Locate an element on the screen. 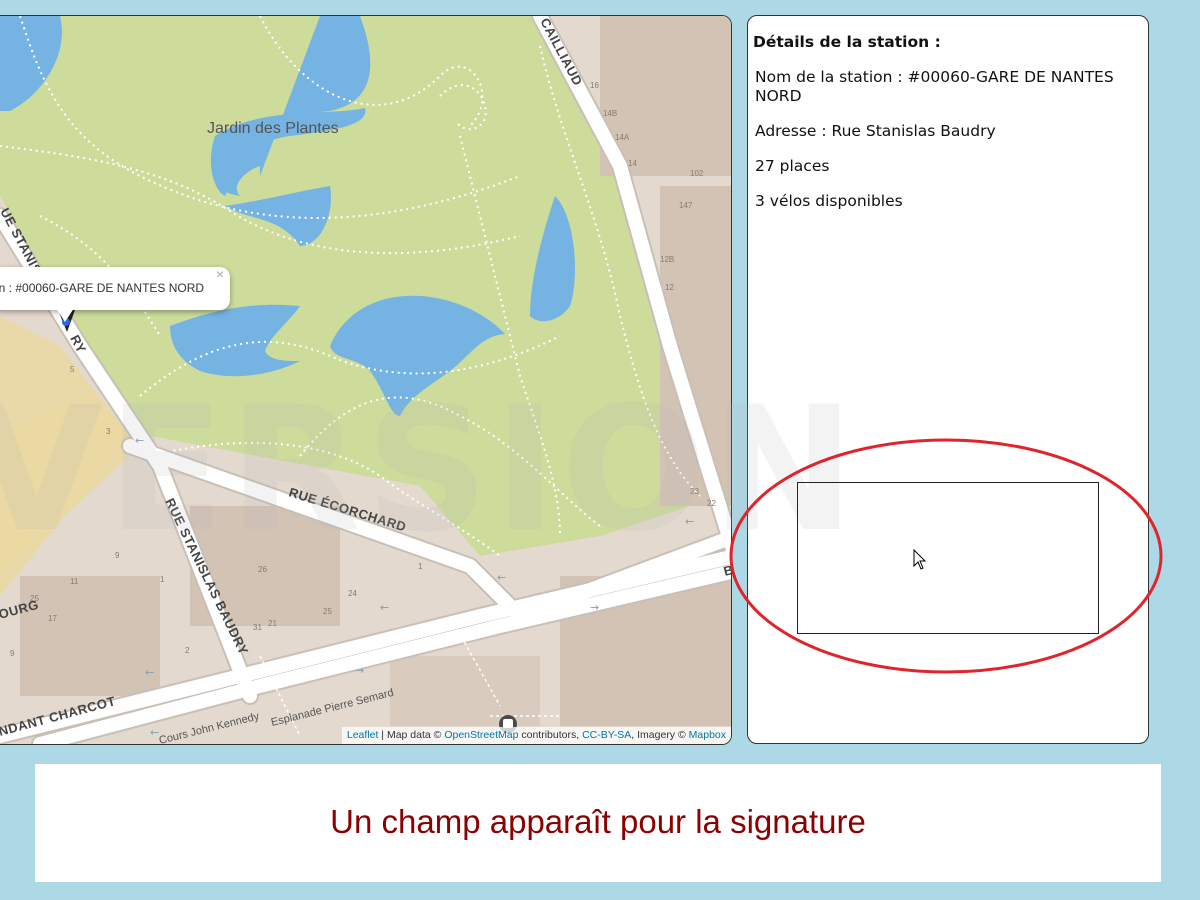 This screenshot has height=900, width=1200. svg-text: 31 is located at coordinates (257, 627).